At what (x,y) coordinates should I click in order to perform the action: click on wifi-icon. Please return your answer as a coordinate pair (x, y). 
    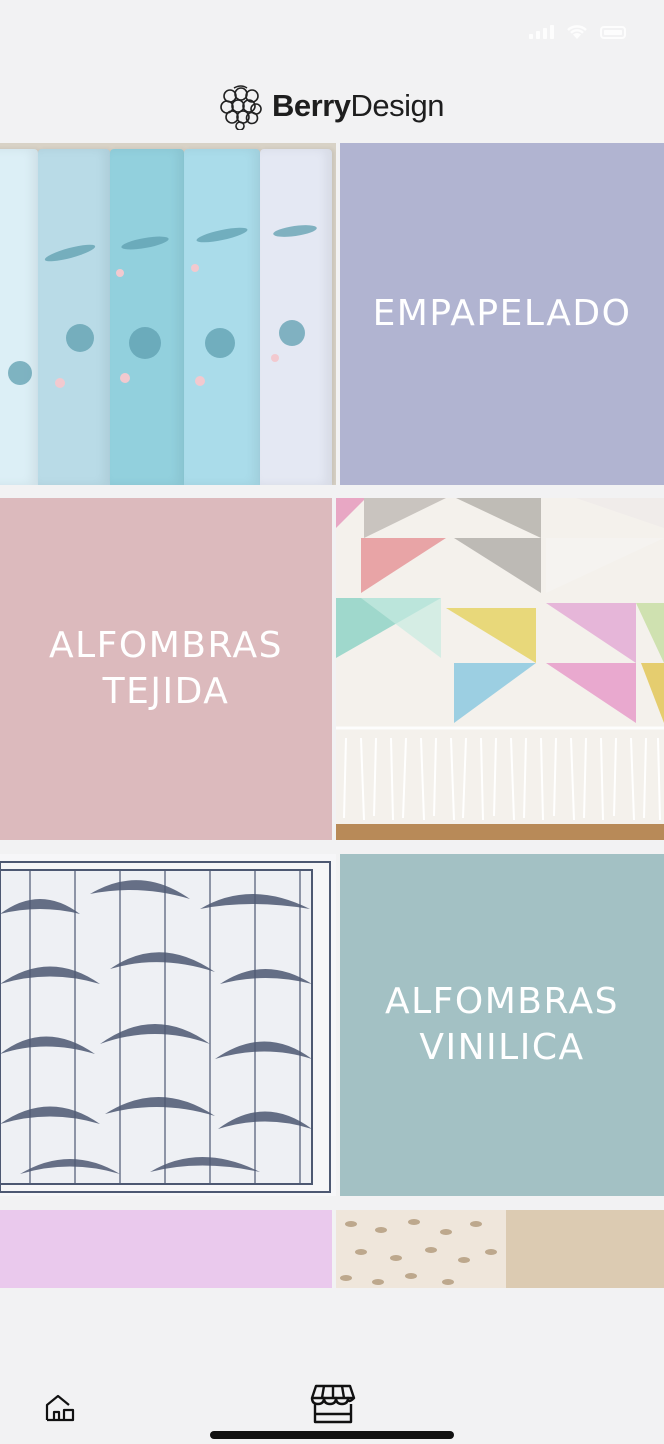
    Looking at the image, I should click on (577, 32).